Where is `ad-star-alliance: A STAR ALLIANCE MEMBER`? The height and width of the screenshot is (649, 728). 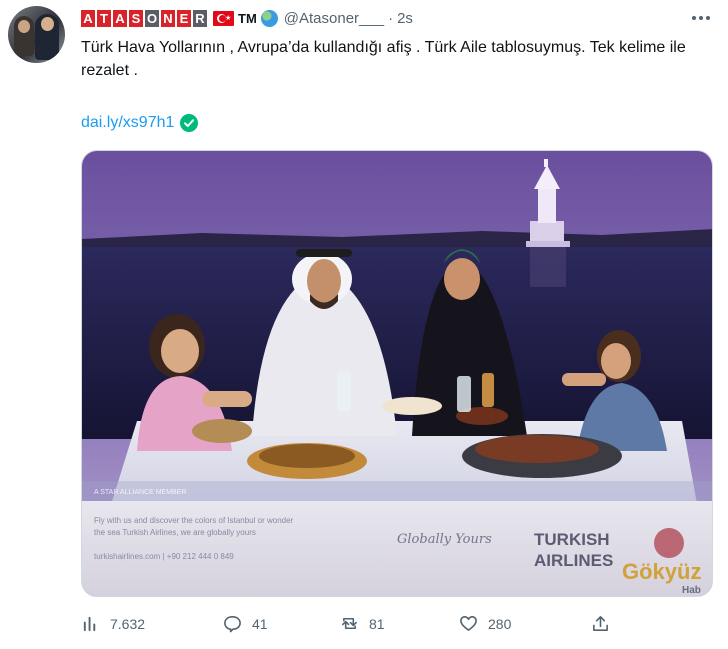
ad-star-alliance: A STAR ALLIANCE MEMBER is located at coordinates (140, 492).